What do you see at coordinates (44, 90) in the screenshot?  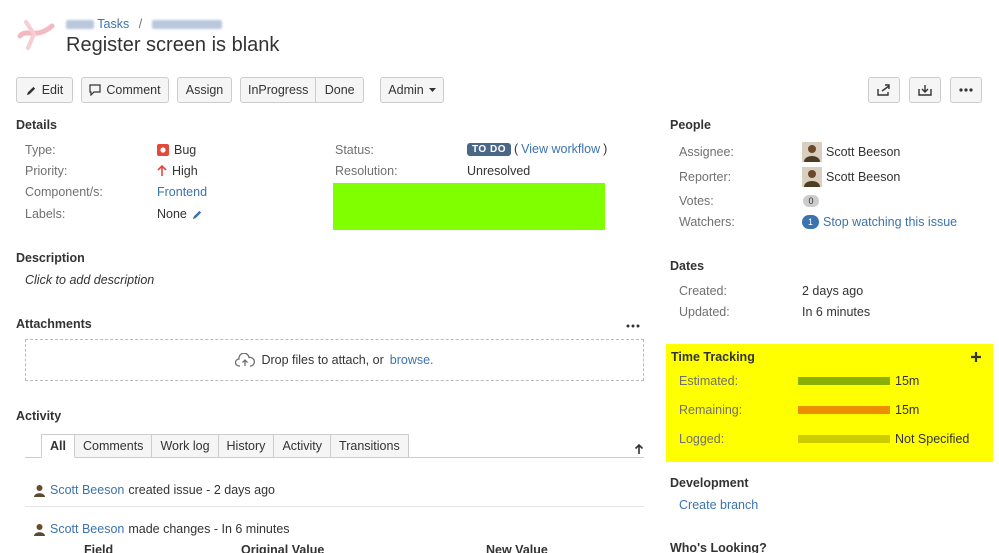 I see `edit-button: Edit` at bounding box center [44, 90].